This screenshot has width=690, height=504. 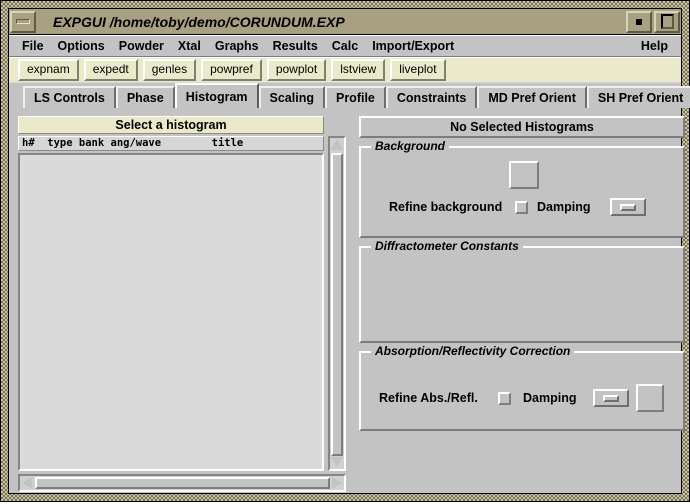 I want to click on window-title: EXPGUI /home/toby/demo/CORUNDUM.EXP, so click(x=199, y=21).